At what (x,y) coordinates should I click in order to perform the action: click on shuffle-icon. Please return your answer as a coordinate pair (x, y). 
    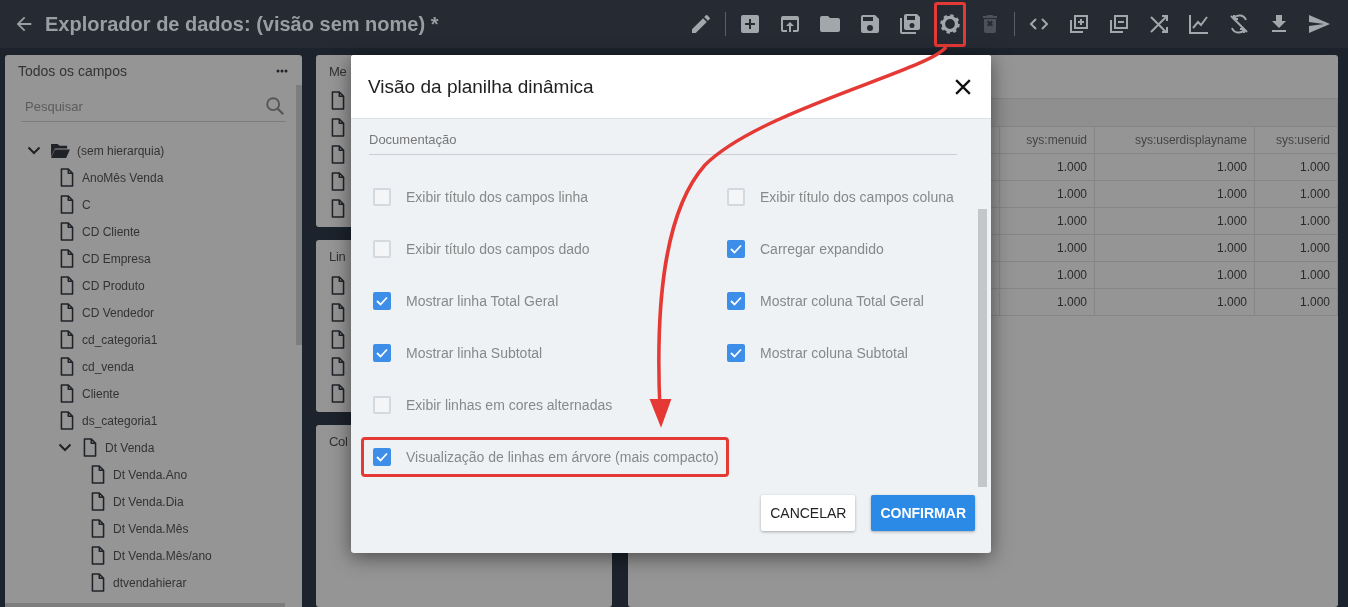
    Looking at the image, I should click on (1159, 24).